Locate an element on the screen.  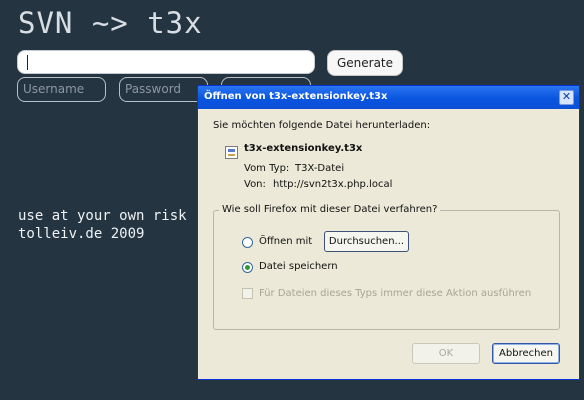
open-with-radio is located at coordinates (247, 242).